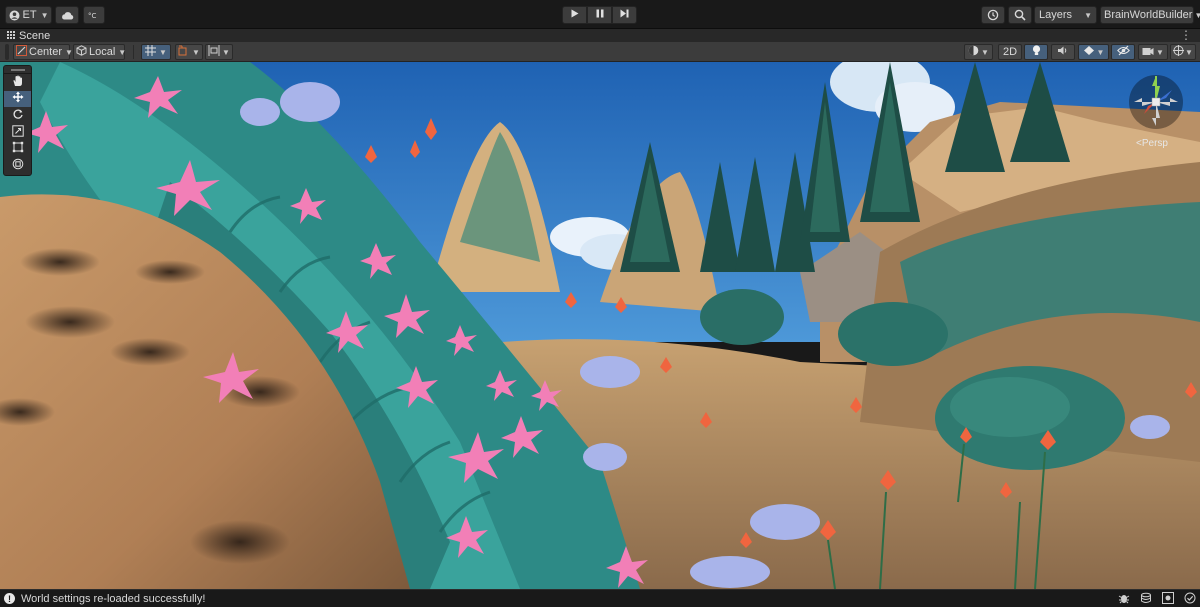 The image size is (1200, 607). Describe the element at coordinates (1190, 599) in the screenshot. I see `check-circle-icon` at that location.